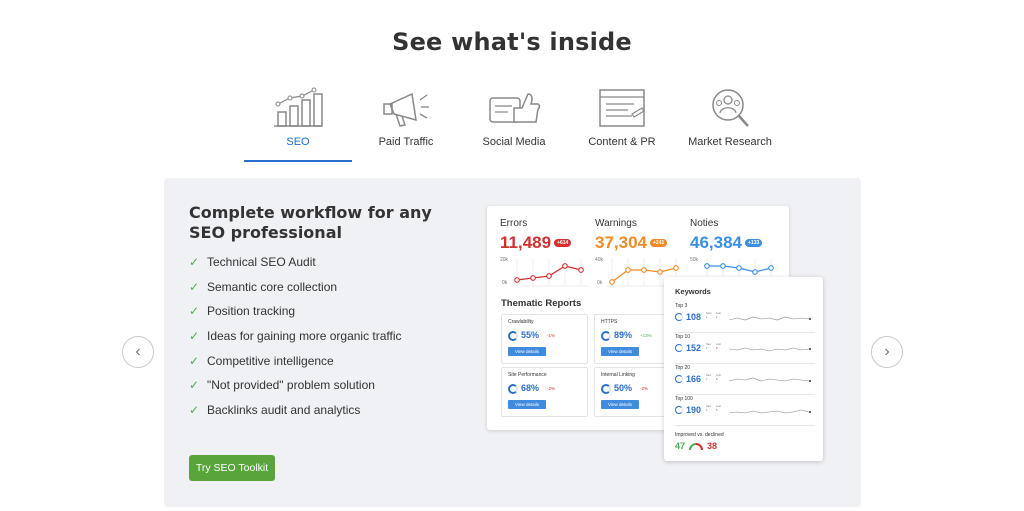 The height and width of the screenshot is (511, 1024). I want to click on carousel-next-button: ›, so click(887, 352).